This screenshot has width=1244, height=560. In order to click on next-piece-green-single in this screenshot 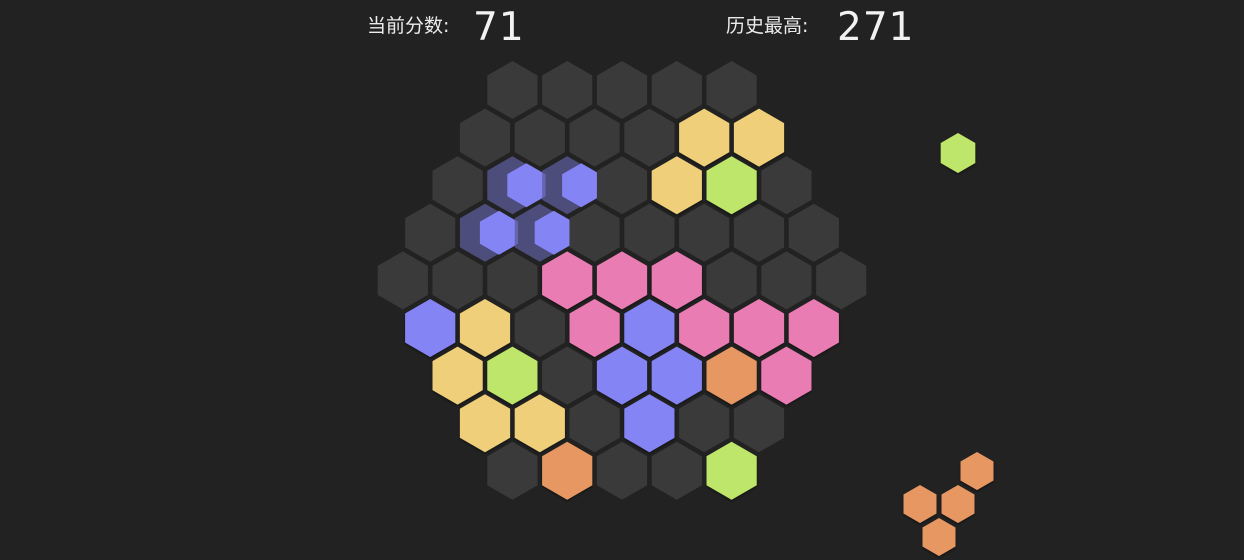, I will do `click(958, 153)`.